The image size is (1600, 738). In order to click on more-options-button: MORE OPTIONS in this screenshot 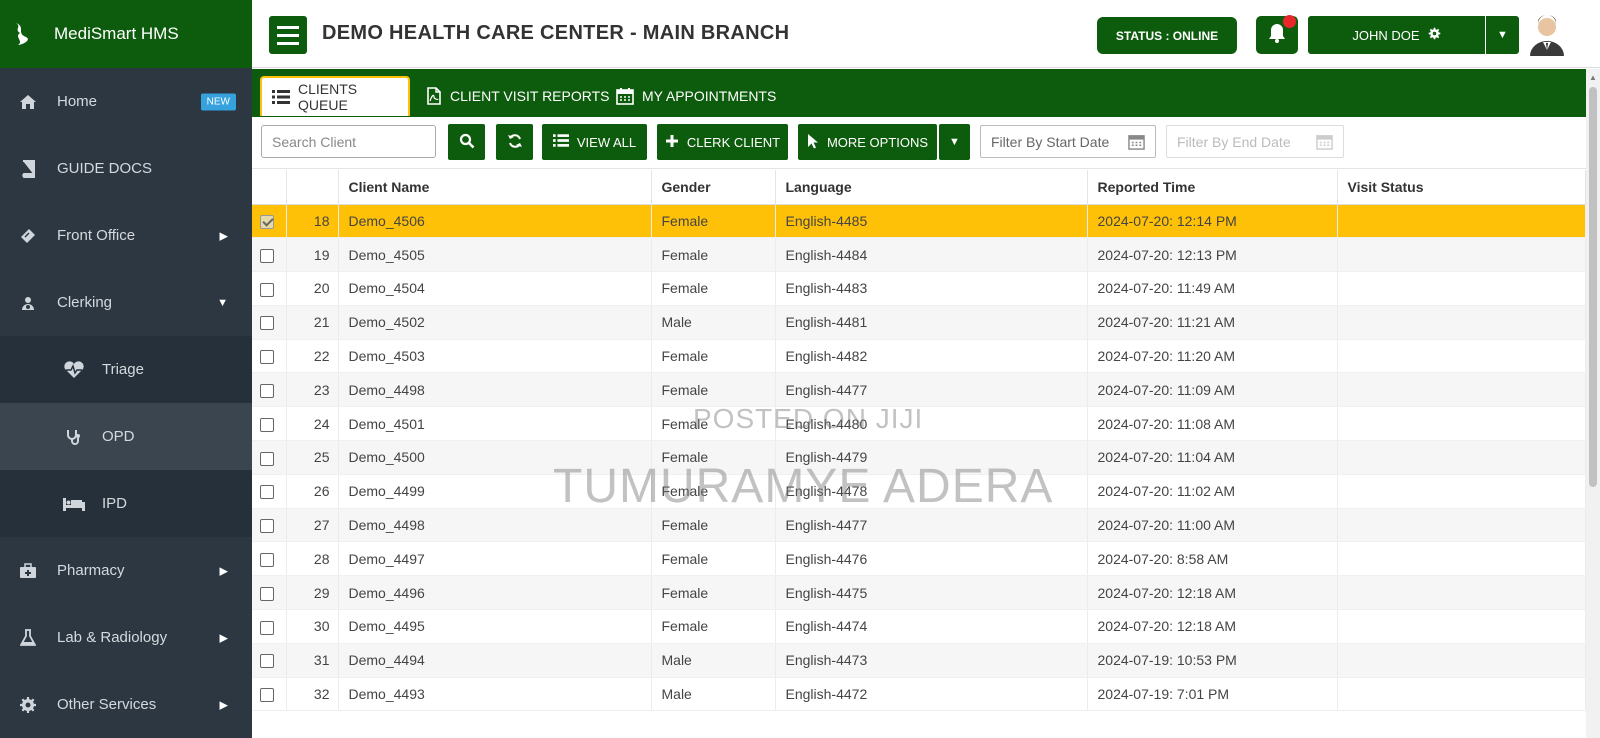, I will do `click(867, 142)`.